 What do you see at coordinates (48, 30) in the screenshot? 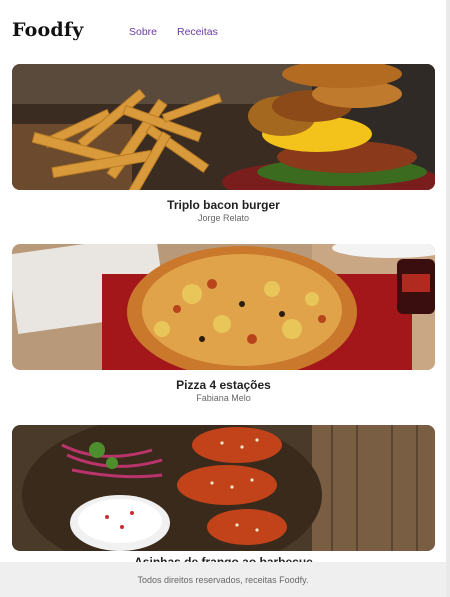
I see `site-logo: Foodfy` at bounding box center [48, 30].